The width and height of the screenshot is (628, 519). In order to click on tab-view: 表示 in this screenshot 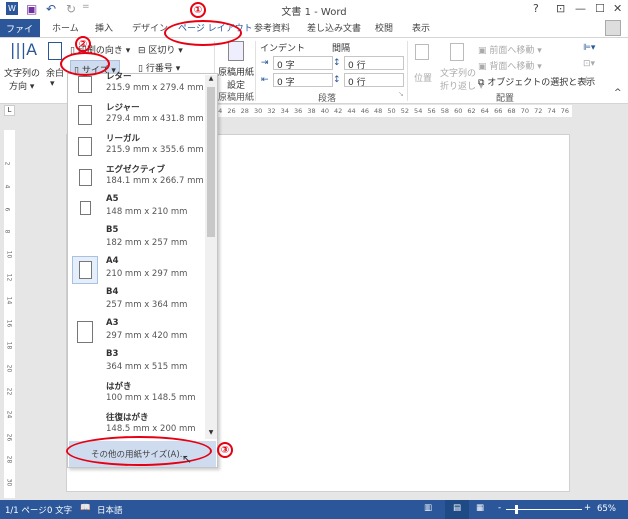, I will do `click(421, 27)`.